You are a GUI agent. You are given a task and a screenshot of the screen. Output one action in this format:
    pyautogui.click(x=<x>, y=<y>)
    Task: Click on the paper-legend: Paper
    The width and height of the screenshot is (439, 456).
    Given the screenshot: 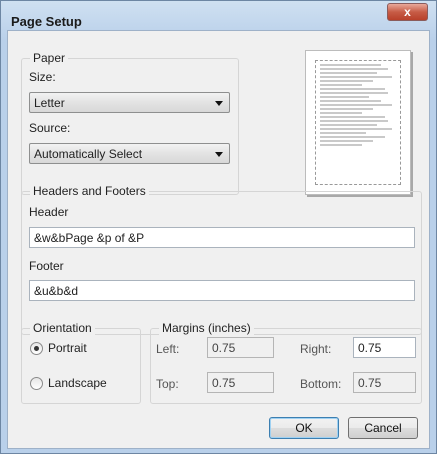 What is the action you would take?
    pyautogui.click(x=49, y=58)
    